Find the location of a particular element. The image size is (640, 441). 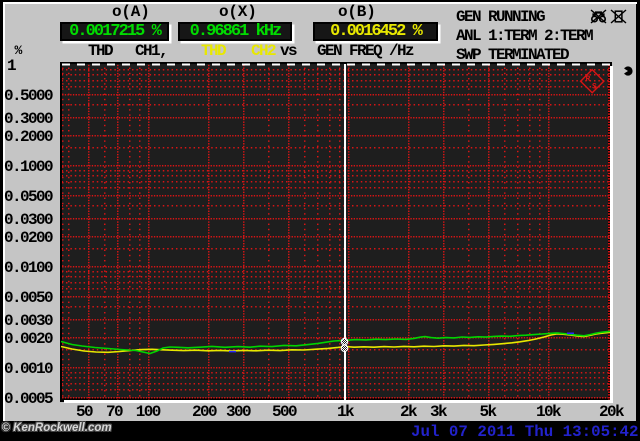

svg-text: R is located at coordinates (588, 79).